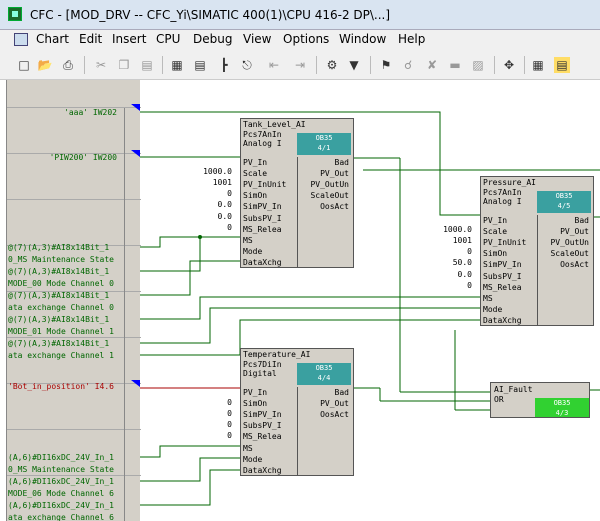  Describe the element at coordinates (306, 39) in the screenshot. I see `menu-options: Options` at that location.